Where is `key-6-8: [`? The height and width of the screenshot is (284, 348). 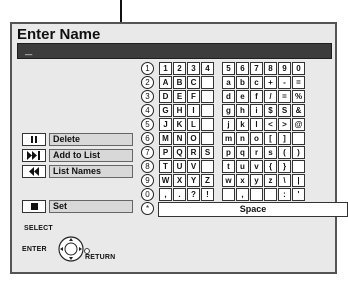
key-6-8: [ is located at coordinates (270, 138).